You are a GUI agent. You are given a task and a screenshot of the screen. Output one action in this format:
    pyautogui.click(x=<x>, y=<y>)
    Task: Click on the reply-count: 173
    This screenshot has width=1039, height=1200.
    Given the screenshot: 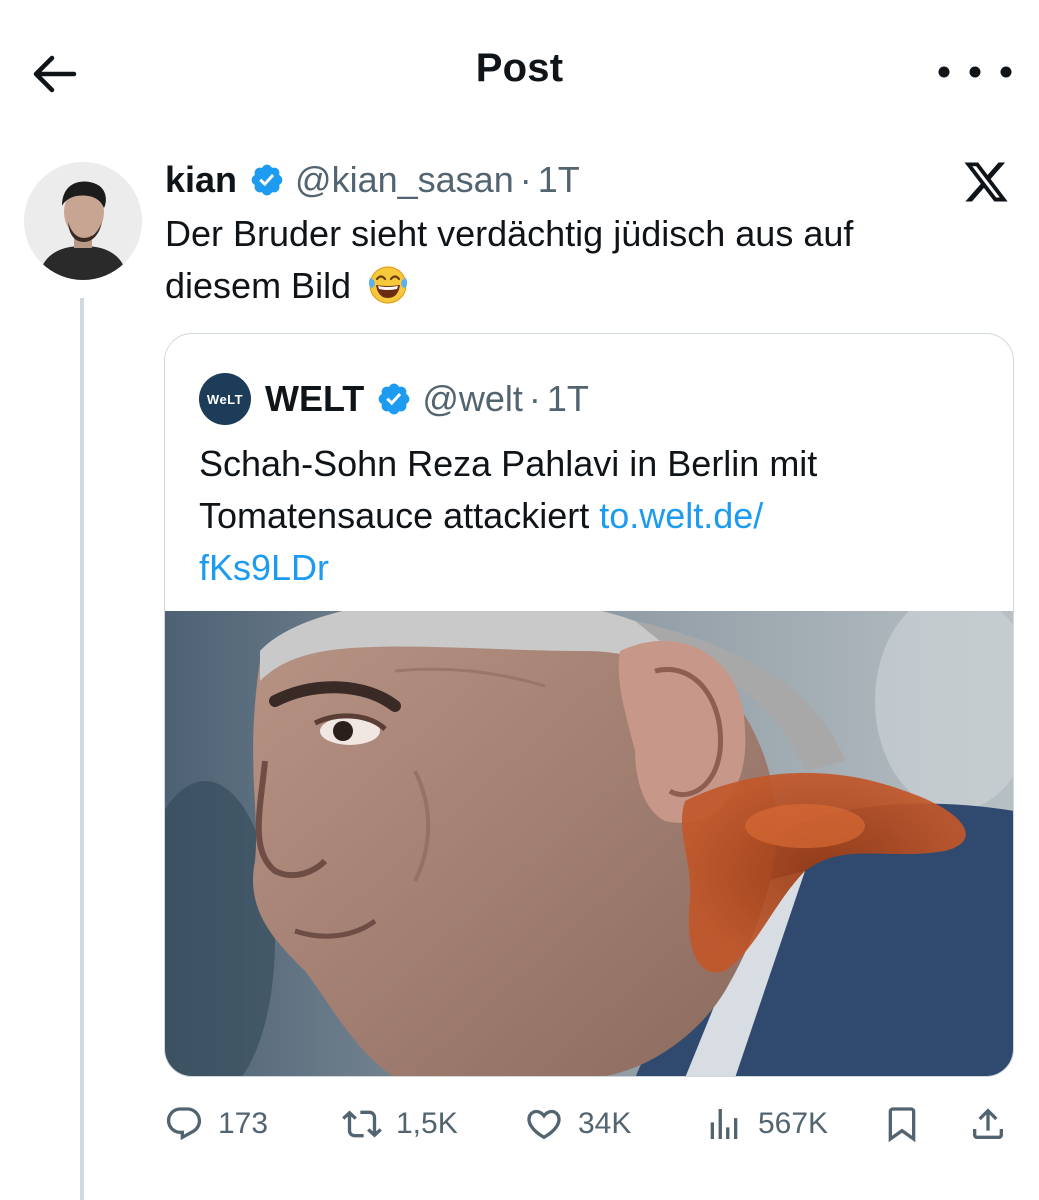 What is the action you would take?
    pyautogui.click(x=243, y=1123)
    